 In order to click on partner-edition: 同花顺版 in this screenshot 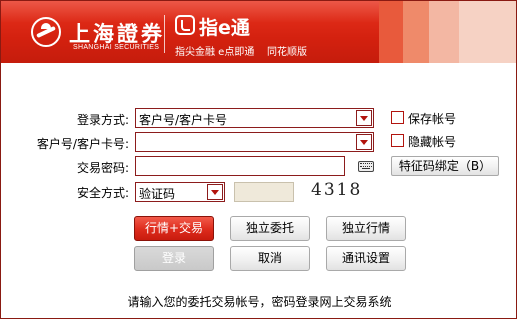, I will do `click(287, 52)`.